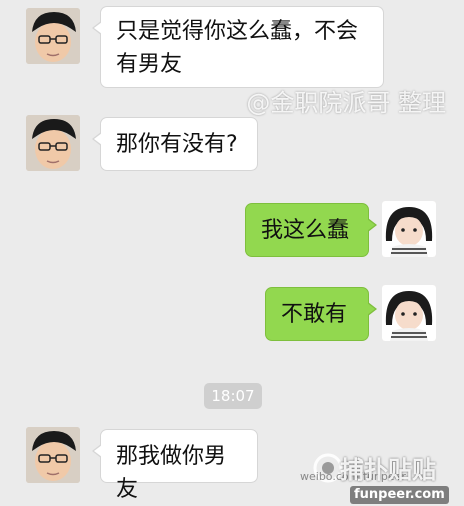 Image resolution: width=464 pixels, height=506 pixels. Describe the element at coordinates (175, 465) in the screenshot. I see `message-bubble-incoming: 那我做你男友` at that location.